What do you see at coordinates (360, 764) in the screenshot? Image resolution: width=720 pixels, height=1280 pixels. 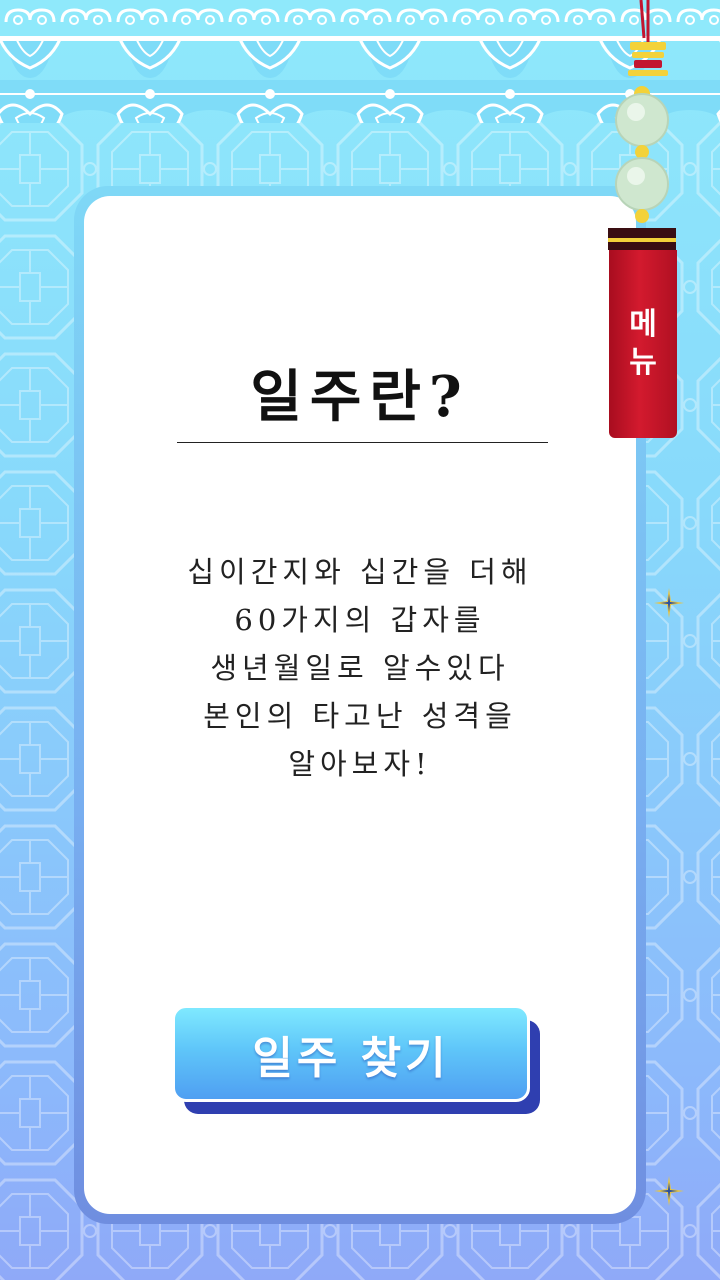 I see `description-line: 알아보자!` at bounding box center [360, 764].